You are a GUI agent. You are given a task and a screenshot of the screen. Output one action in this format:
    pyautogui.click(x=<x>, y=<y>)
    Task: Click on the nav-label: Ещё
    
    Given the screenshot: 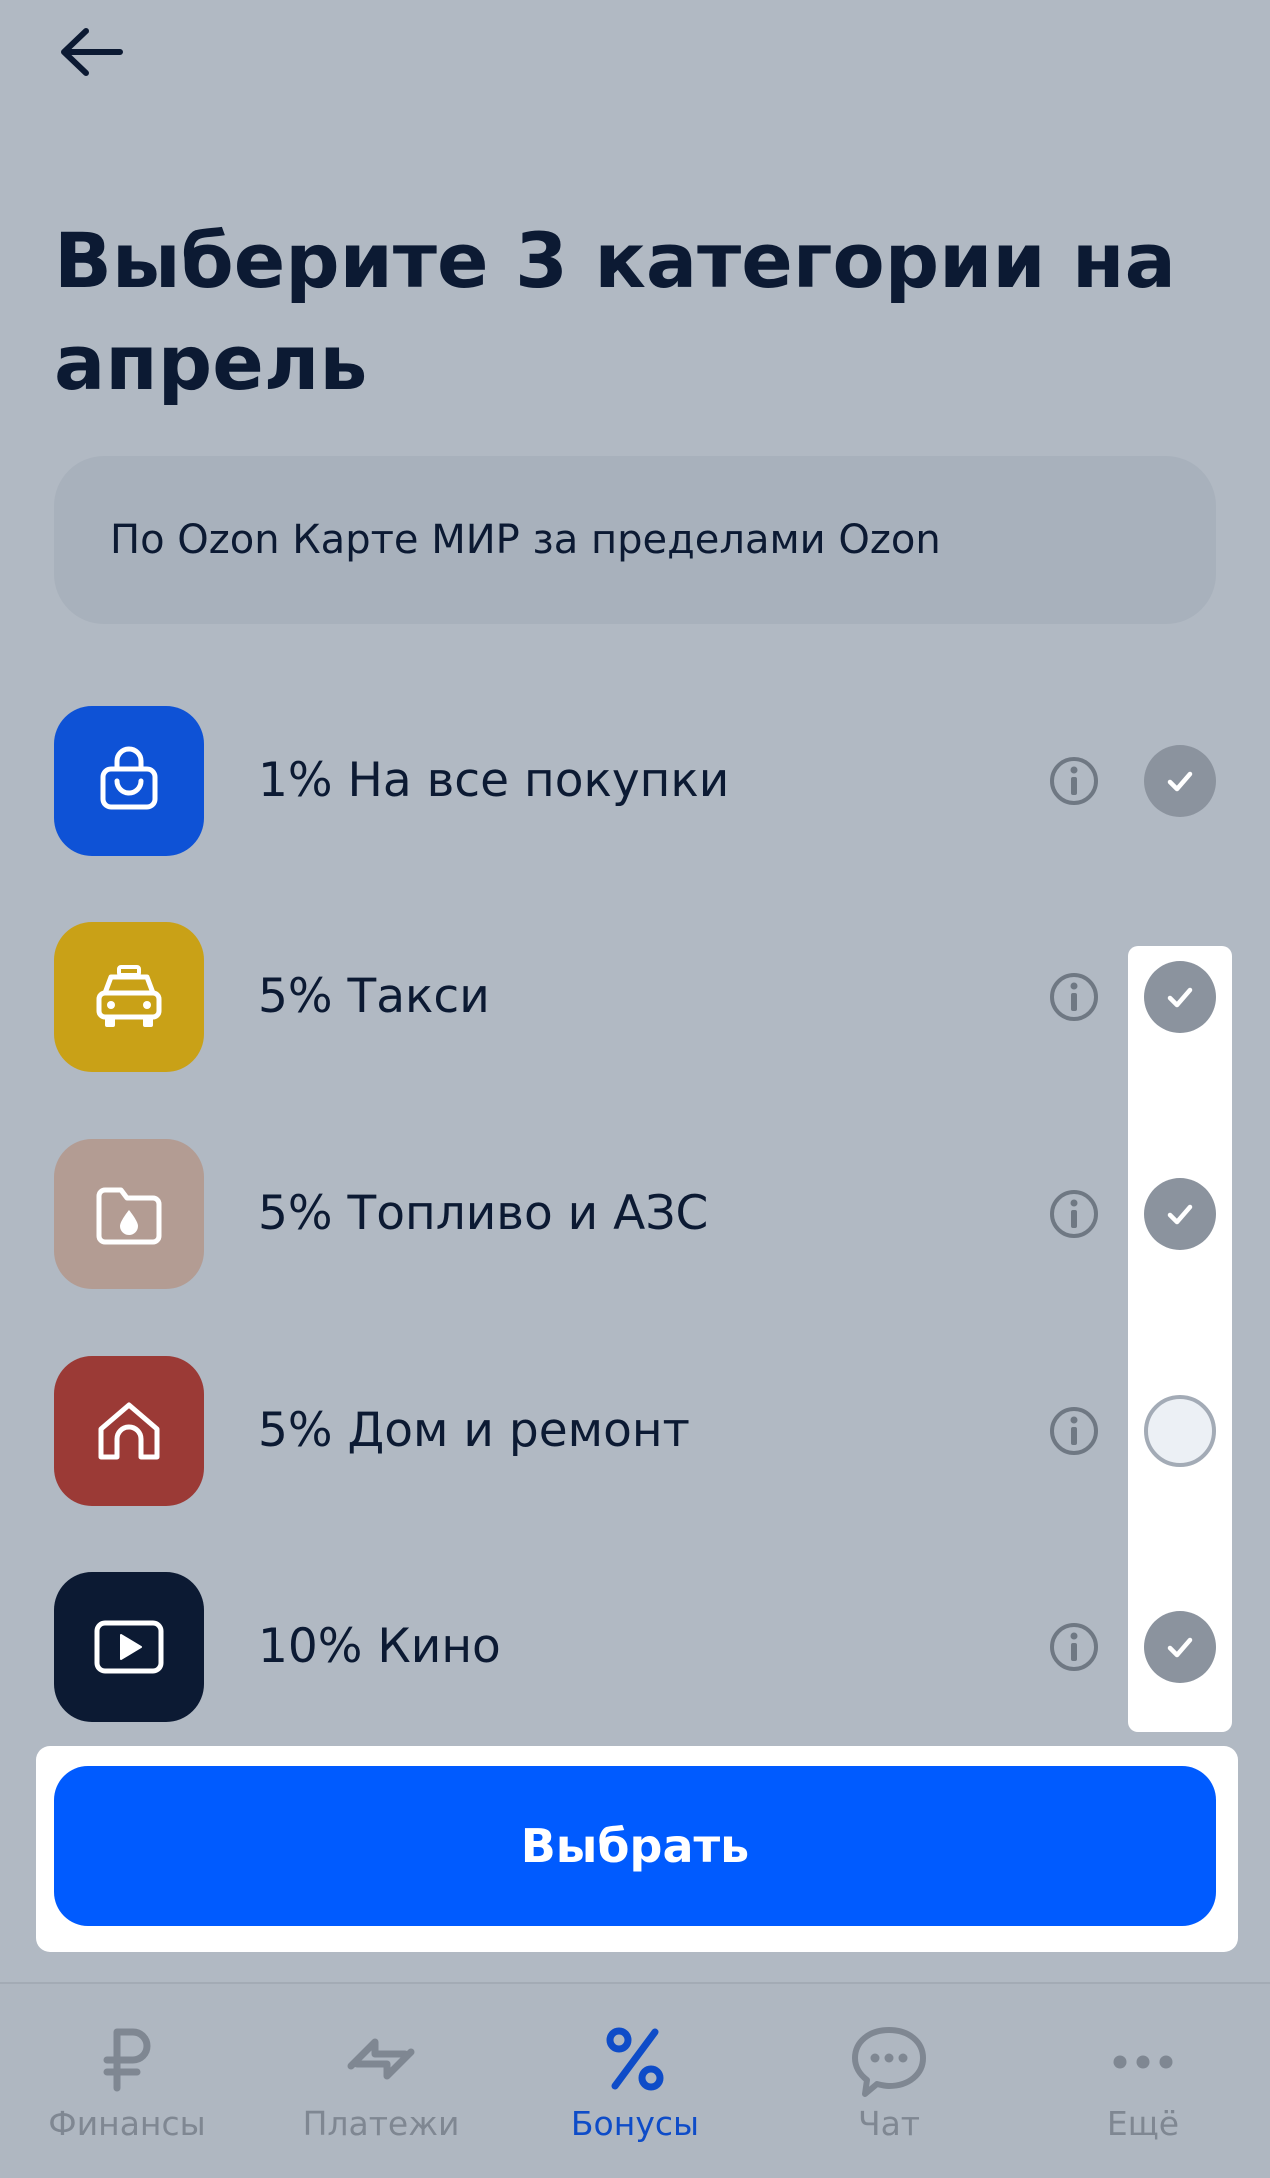 What is the action you would take?
    pyautogui.click(x=1143, y=2123)
    